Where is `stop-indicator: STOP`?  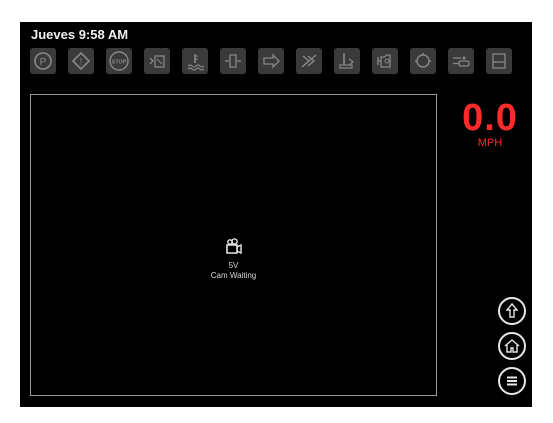 stop-indicator: STOP is located at coordinates (119, 61).